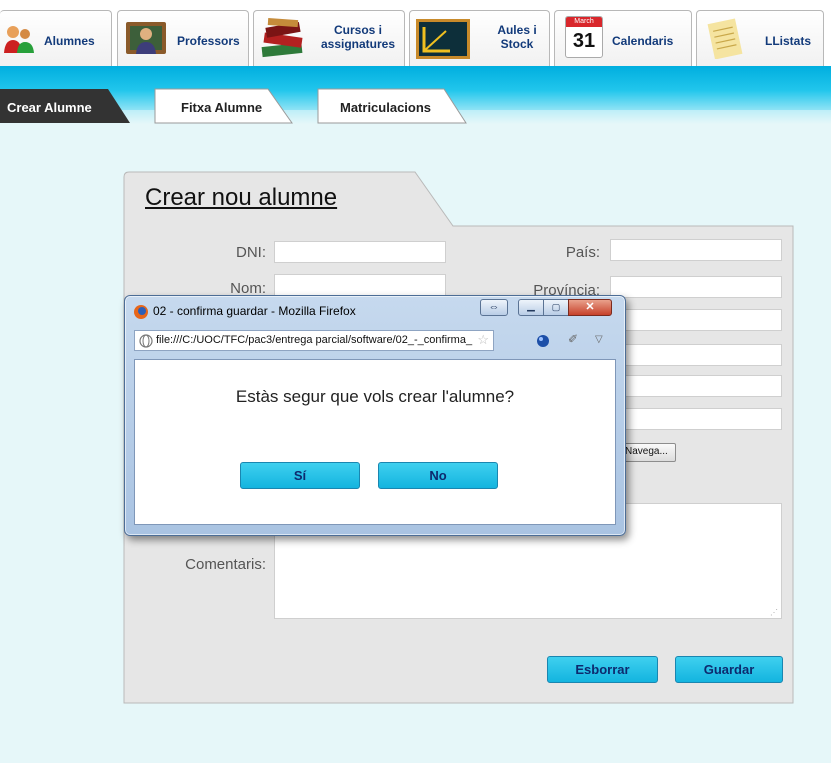 The height and width of the screenshot is (763, 831). Describe the element at coordinates (479, 38) in the screenshot. I see `nav-tab-aules: Aules i Stock` at that location.